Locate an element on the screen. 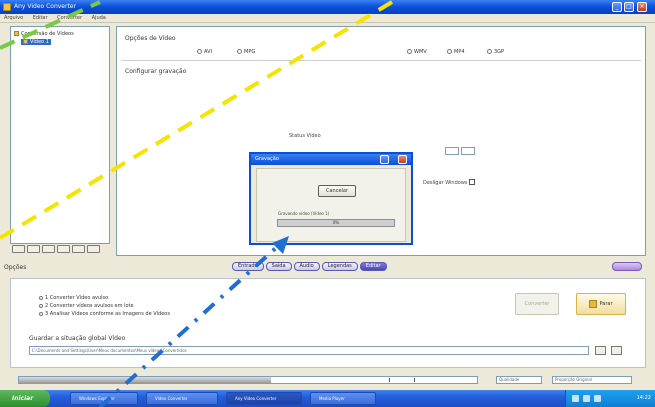 The width and height of the screenshot is (655, 407). dialog-body: Cancelar Gravando vídeo (Vídeo 1) 0% is located at coordinates (331, 205).